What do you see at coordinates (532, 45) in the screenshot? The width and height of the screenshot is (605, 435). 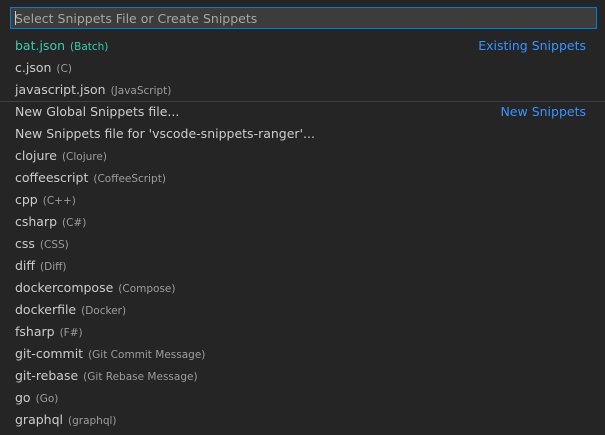 I see `group-label-existing-snippets: Existing Snippets` at bounding box center [532, 45].